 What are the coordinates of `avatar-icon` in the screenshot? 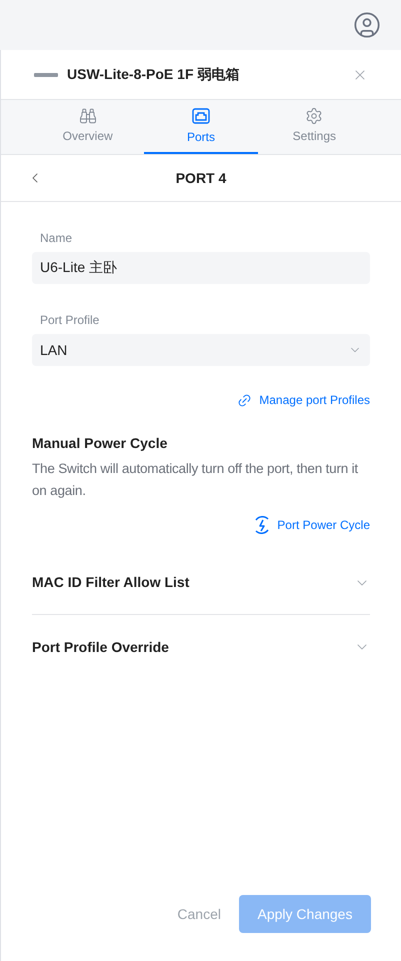 It's located at (367, 25).